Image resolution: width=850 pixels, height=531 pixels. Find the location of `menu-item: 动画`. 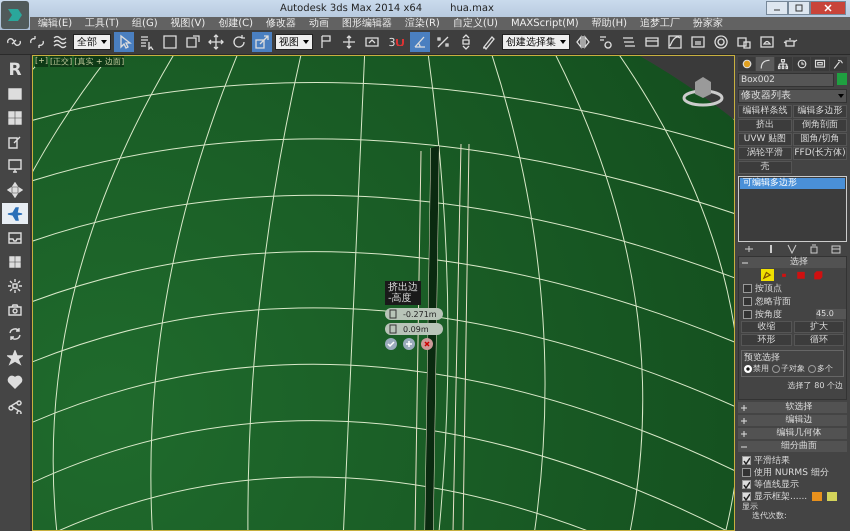

menu-item: 动画 is located at coordinates (319, 23).